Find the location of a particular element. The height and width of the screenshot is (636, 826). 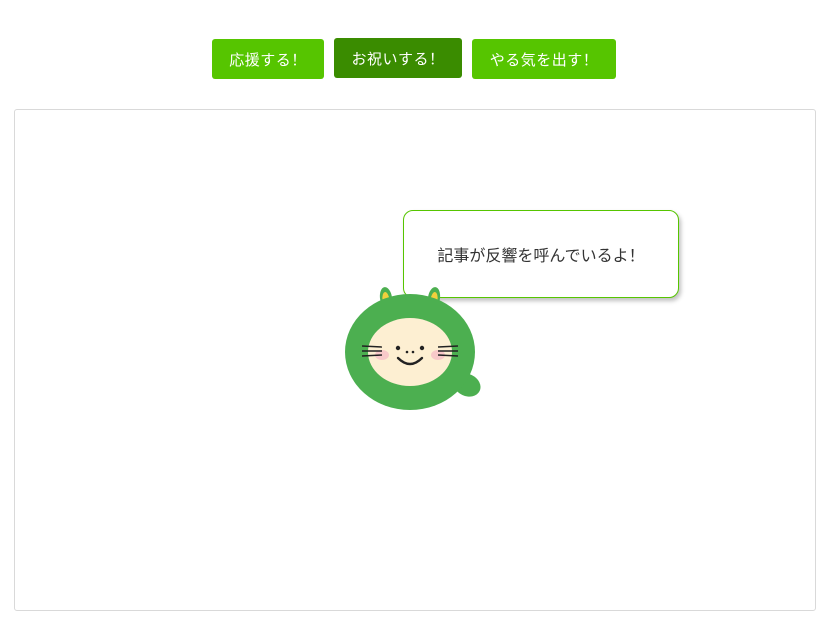

cheer-button: 応援する！ is located at coordinates (268, 59).